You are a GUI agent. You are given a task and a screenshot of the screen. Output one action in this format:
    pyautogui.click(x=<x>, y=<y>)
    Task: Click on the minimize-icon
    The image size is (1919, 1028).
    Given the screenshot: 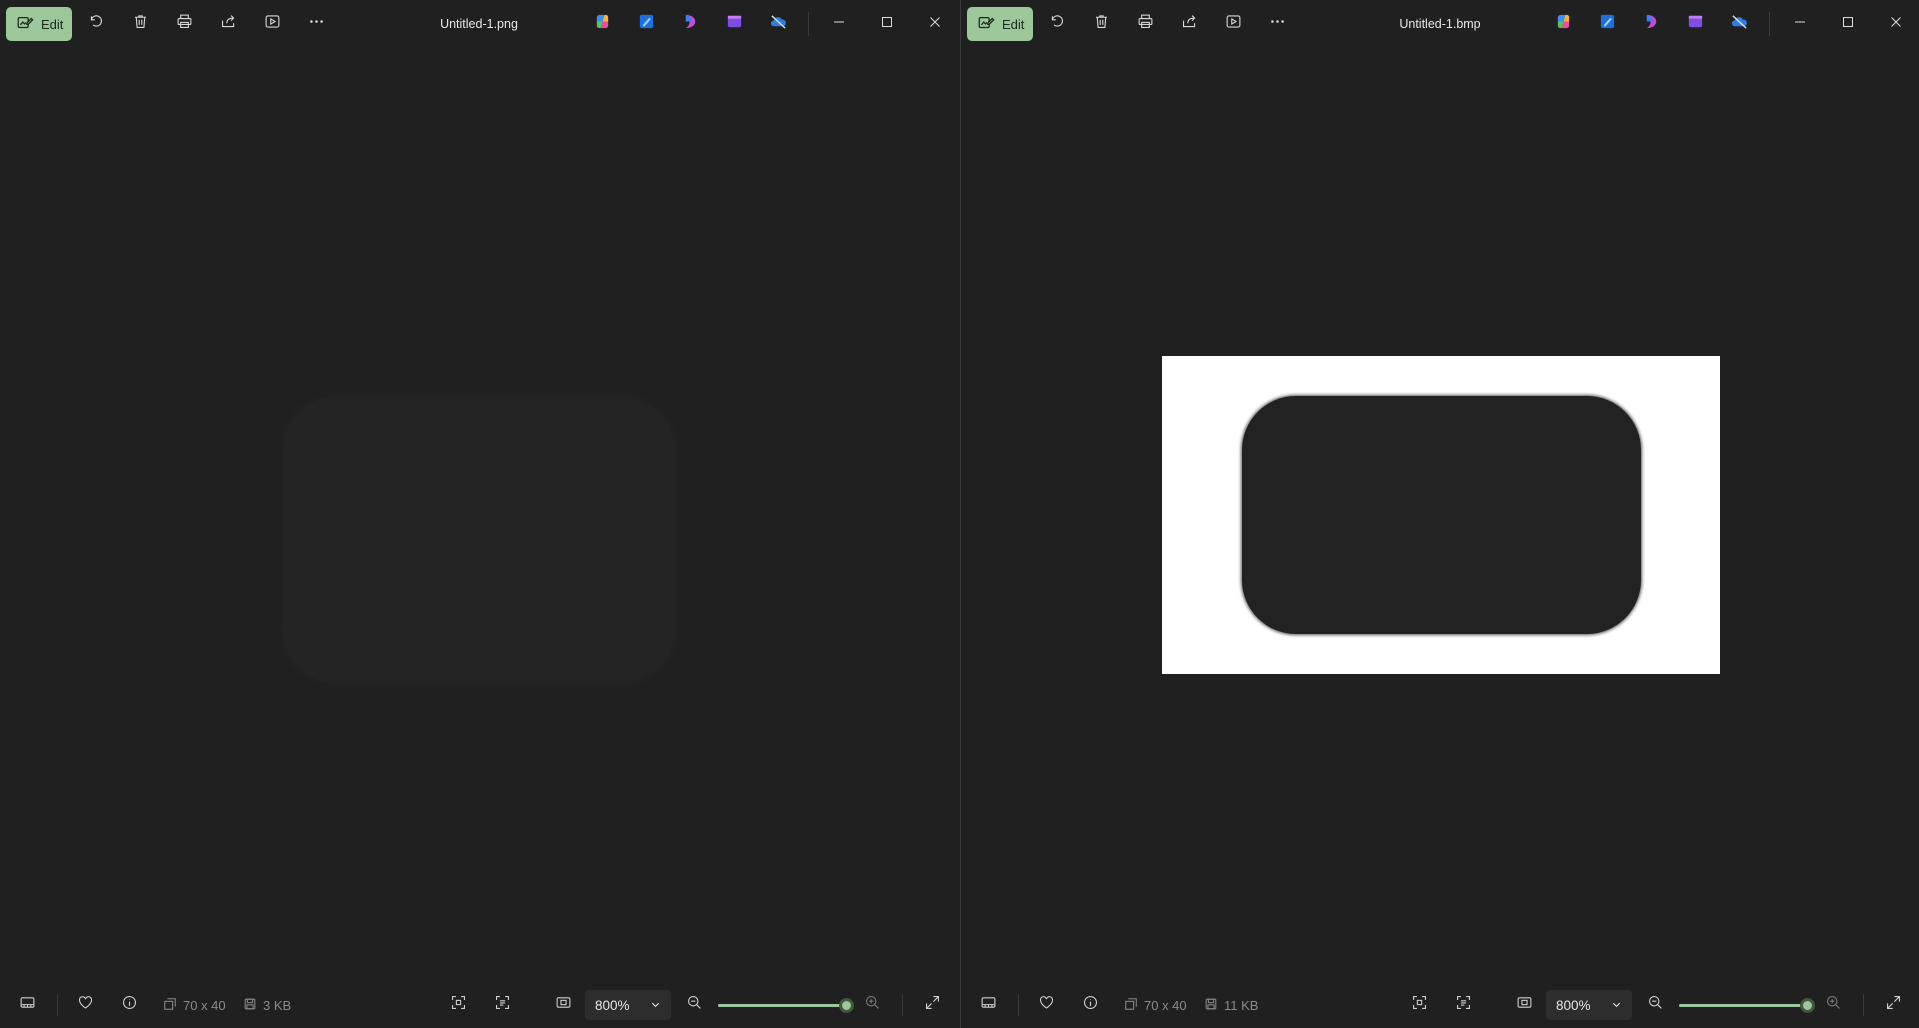 What is the action you would take?
    pyautogui.click(x=1800, y=24)
    